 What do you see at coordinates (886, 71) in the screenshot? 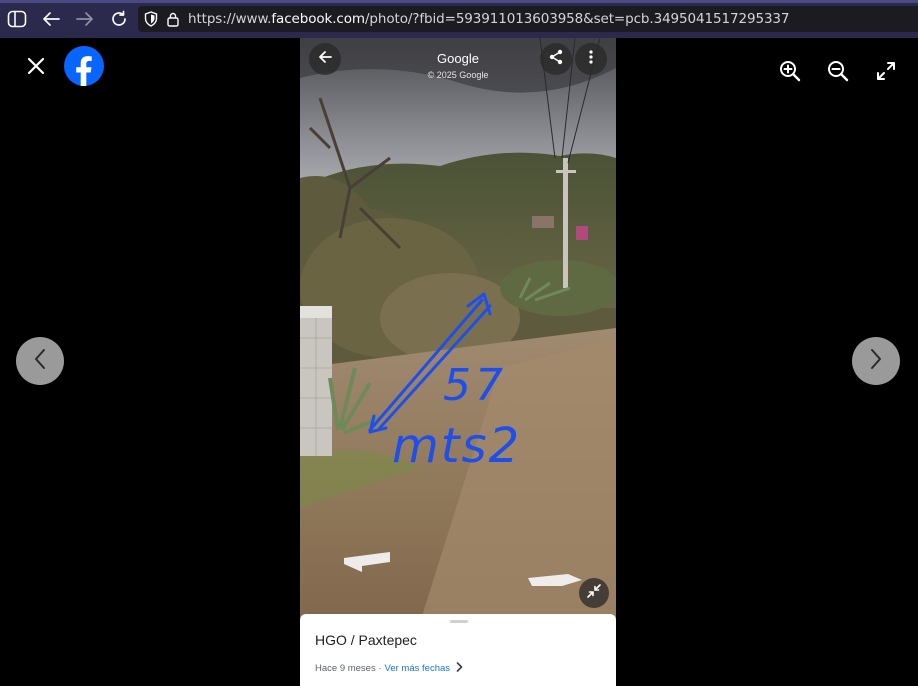
I see `fullscreen-icon` at bounding box center [886, 71].